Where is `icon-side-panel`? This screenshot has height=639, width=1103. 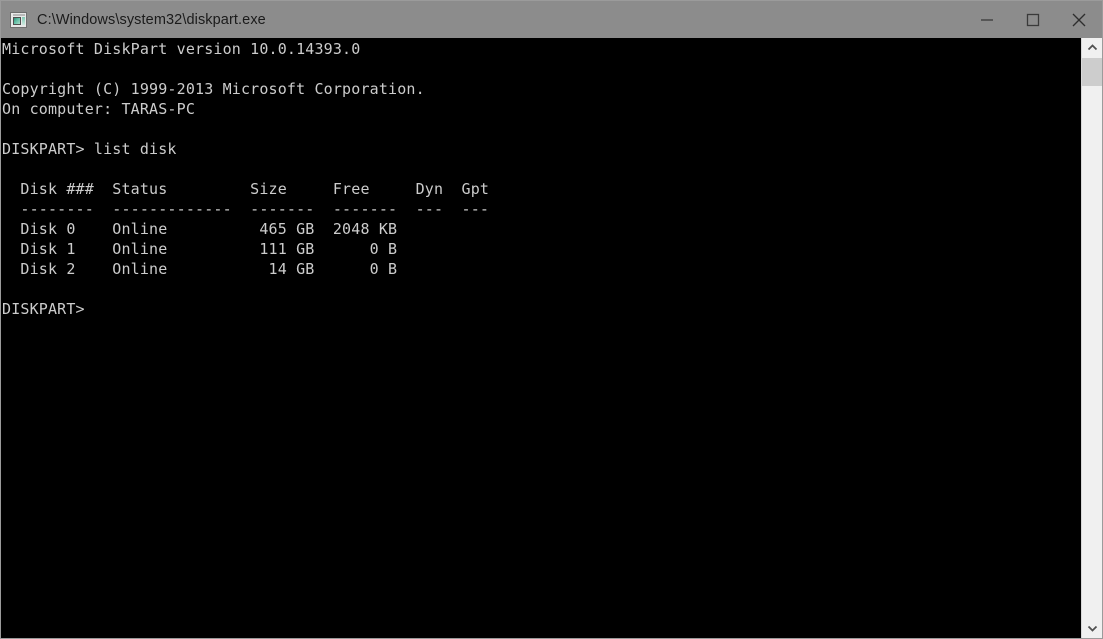 icon-side-panel is located at coordinates (23, 20).